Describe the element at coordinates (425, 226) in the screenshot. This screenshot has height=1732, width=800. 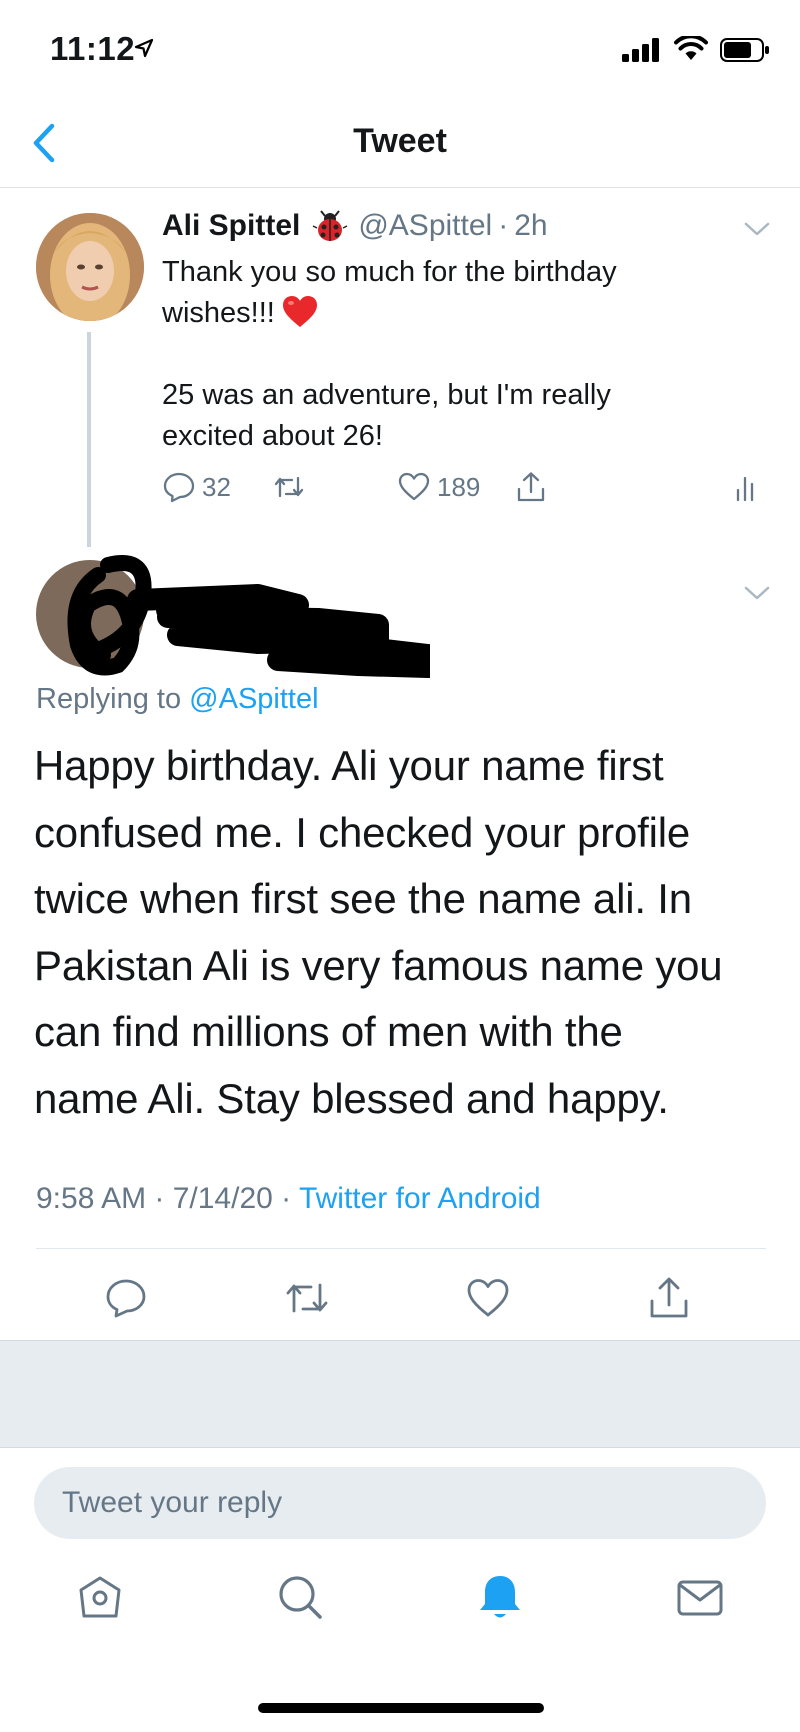
I see `user-handle: @ASpittel` at that location.